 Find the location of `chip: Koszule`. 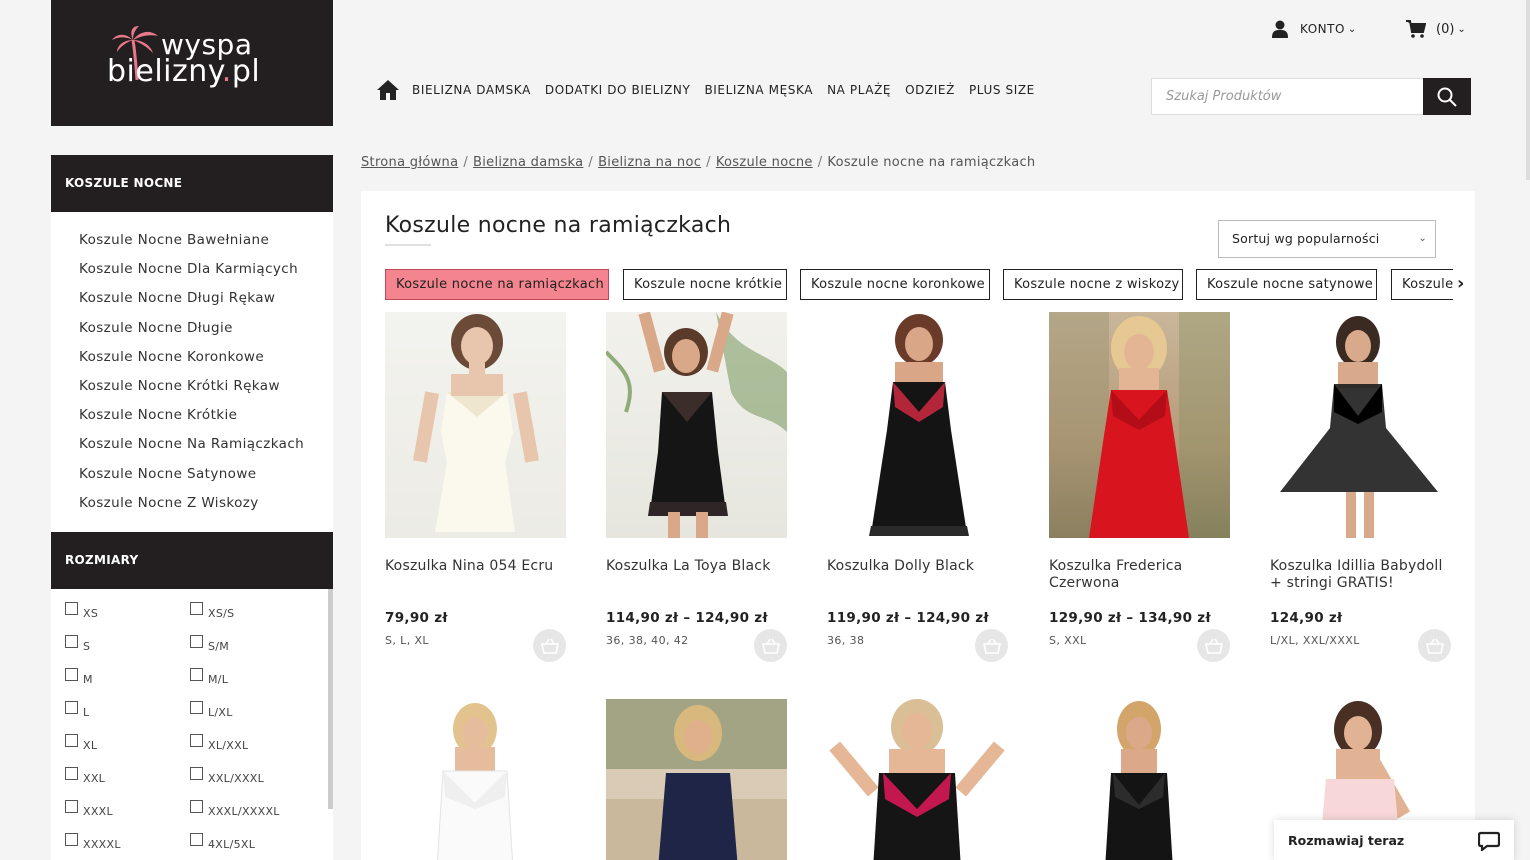

chip: Koszule is located at coordinates (1422, 284).